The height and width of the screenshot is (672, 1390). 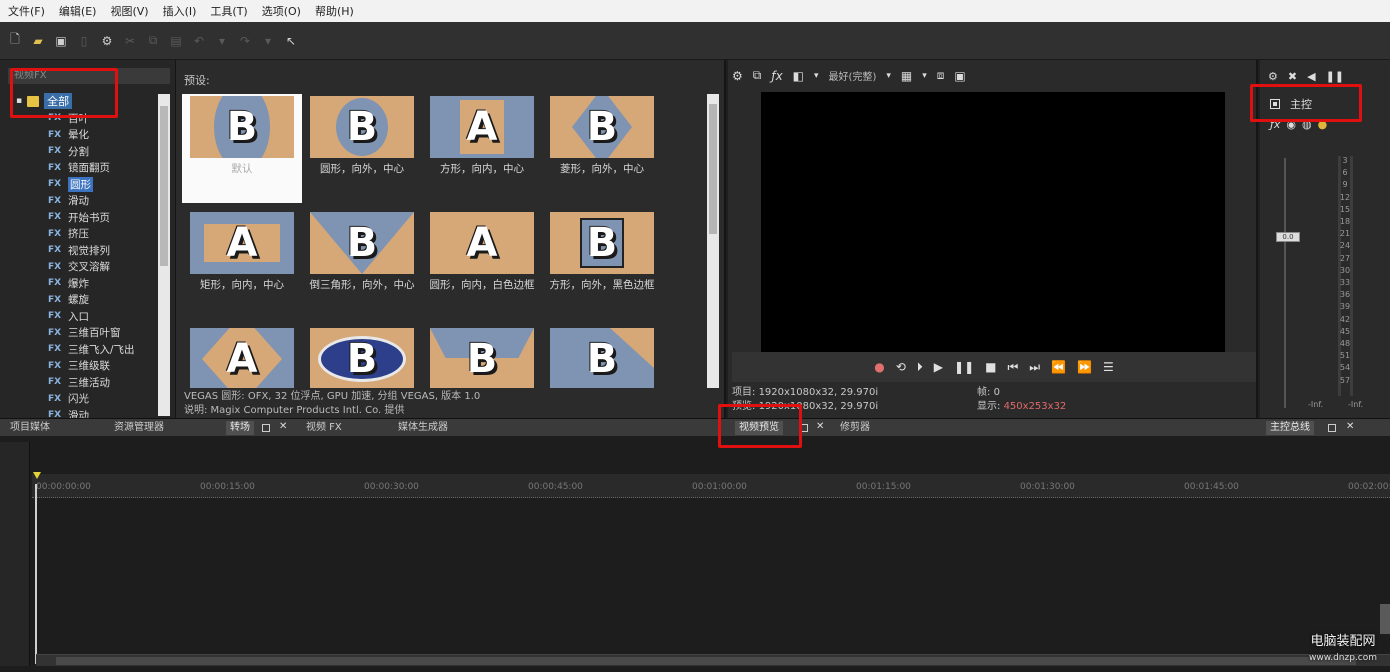 I want to click on preset-thumbnail: A 矩形，向内，中心, so click(x=242, y=262).